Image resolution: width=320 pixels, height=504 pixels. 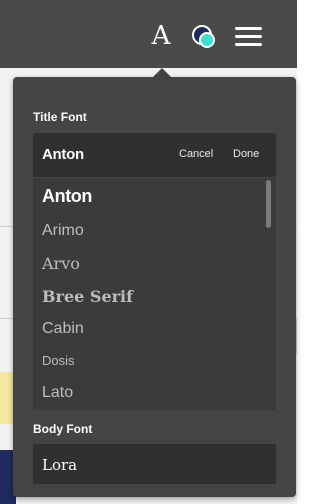 What do you see at coordinates (246, 154) in the screenshot?
I see `done-button: Done` at bounding box center [246, 154].